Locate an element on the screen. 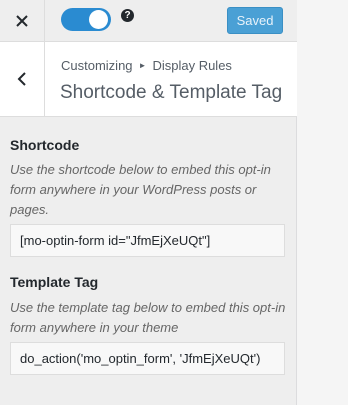 The height and width of the screenshot is (405, 348). close-button is located at coordinates (22, 21).